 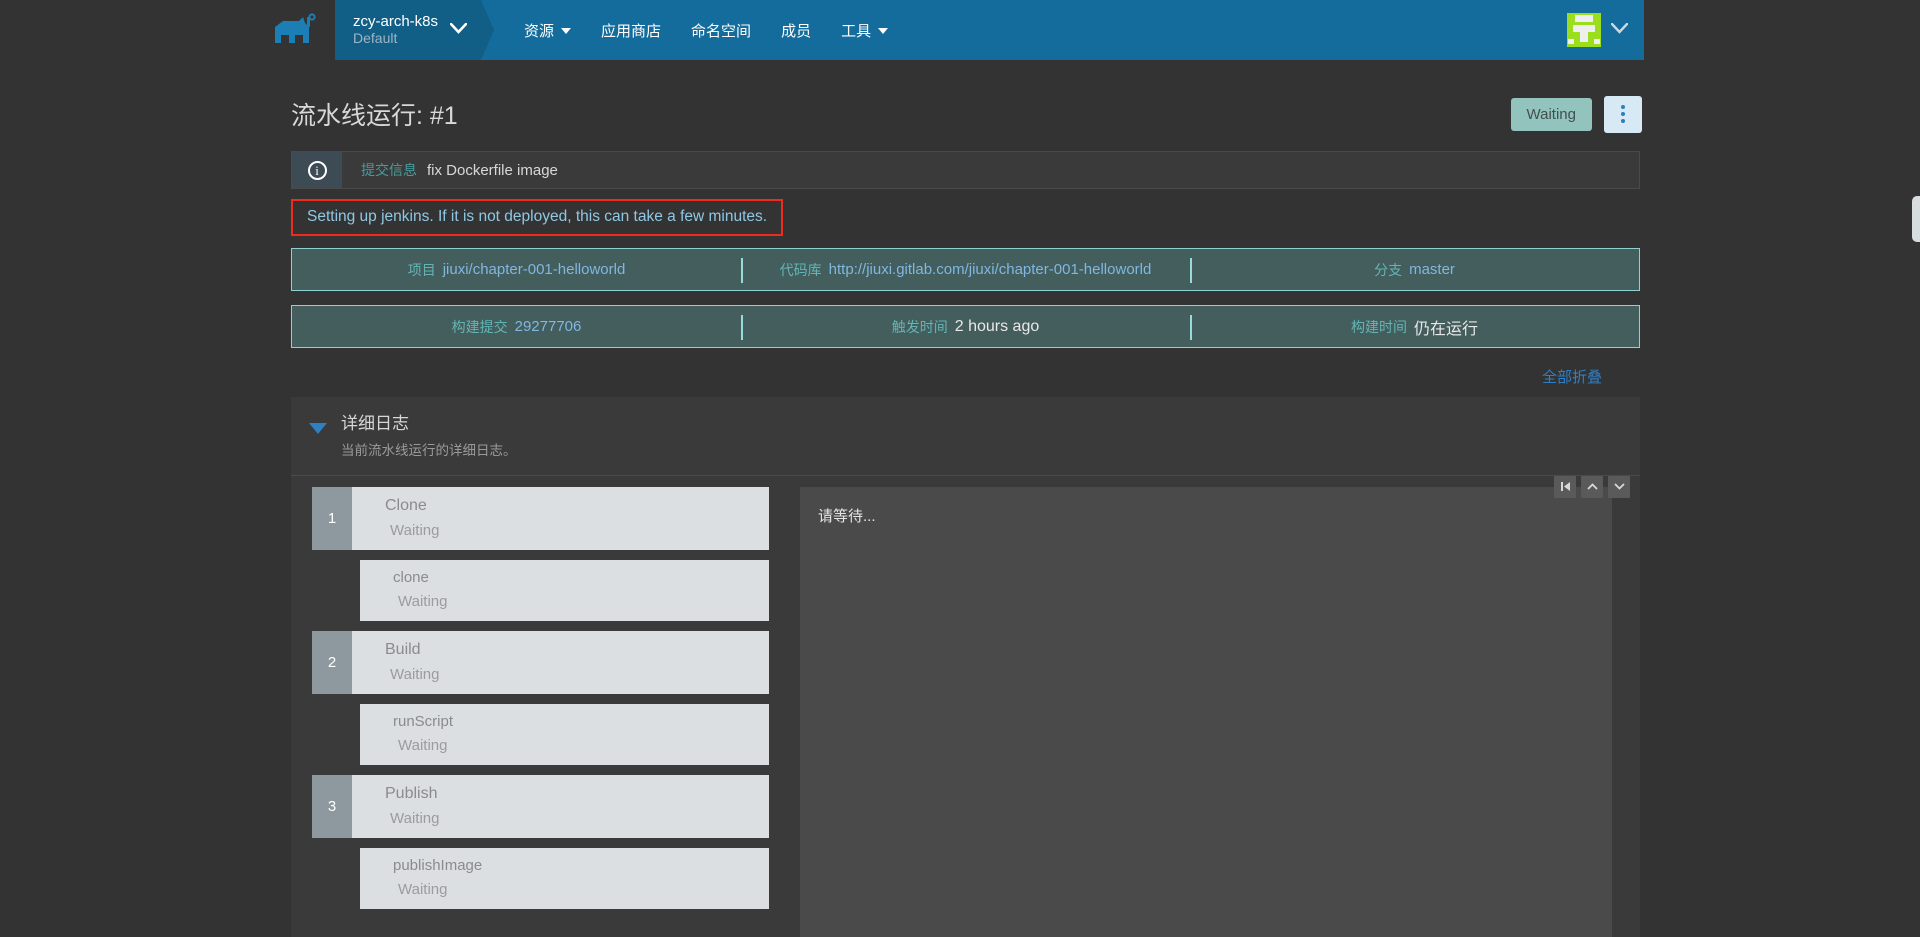 What do you see at coordinates (1565, 486) in the screenshot?
I see `skip-to-start-icon` at bounding box center [1565, 486].